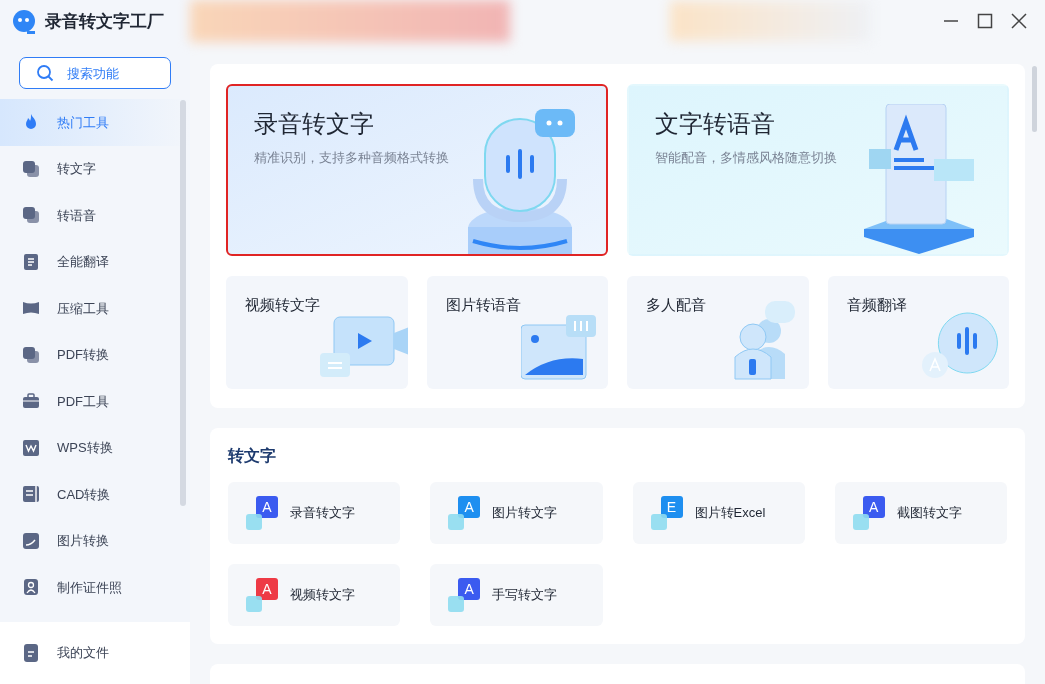 This screenshot has width=1045, height=684. Describe the element at coordinates (31, 587) in the screenshot. I see `person-icon` at that location.